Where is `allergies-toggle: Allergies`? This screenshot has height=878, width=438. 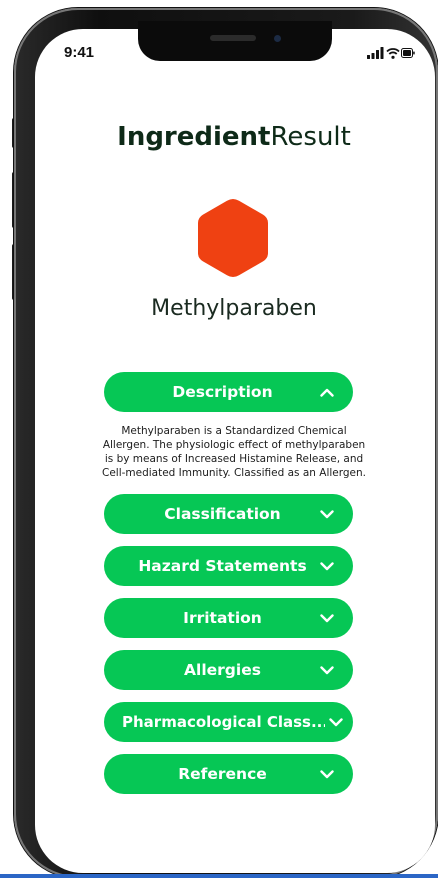 allergies-toggle: Allergies is located at coordinates (228, 670).